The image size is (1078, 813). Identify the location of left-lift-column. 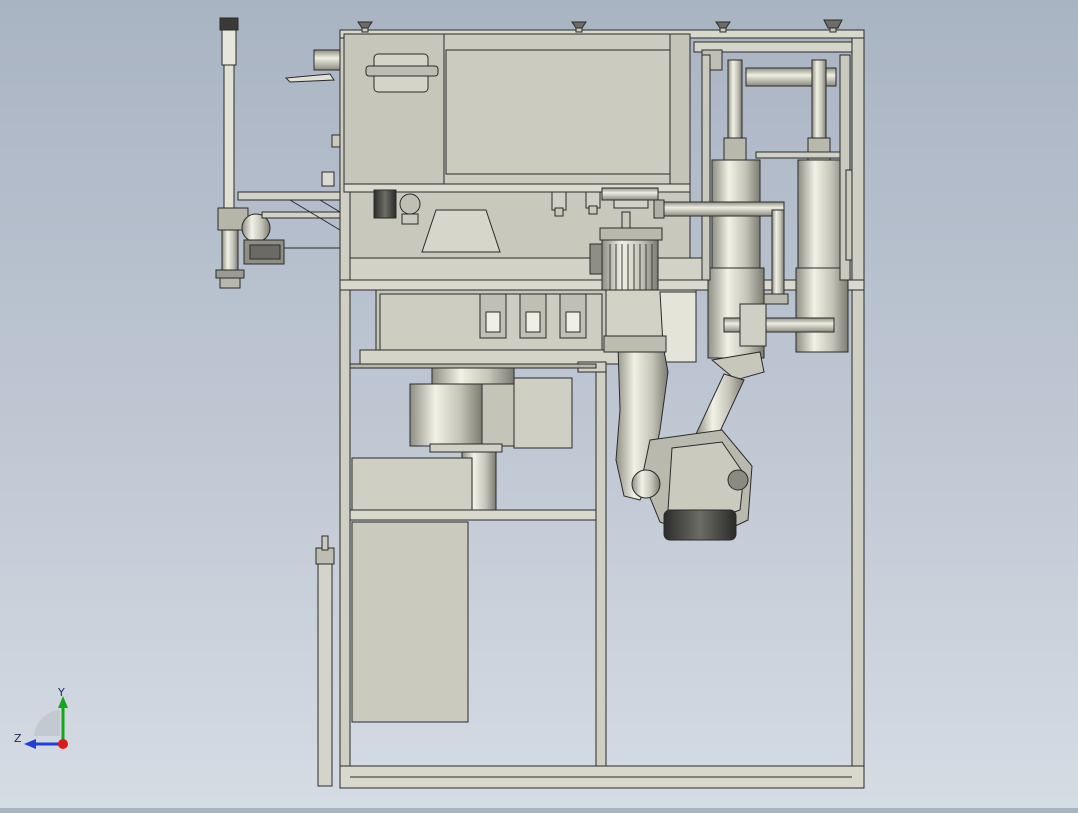
(250, 153).